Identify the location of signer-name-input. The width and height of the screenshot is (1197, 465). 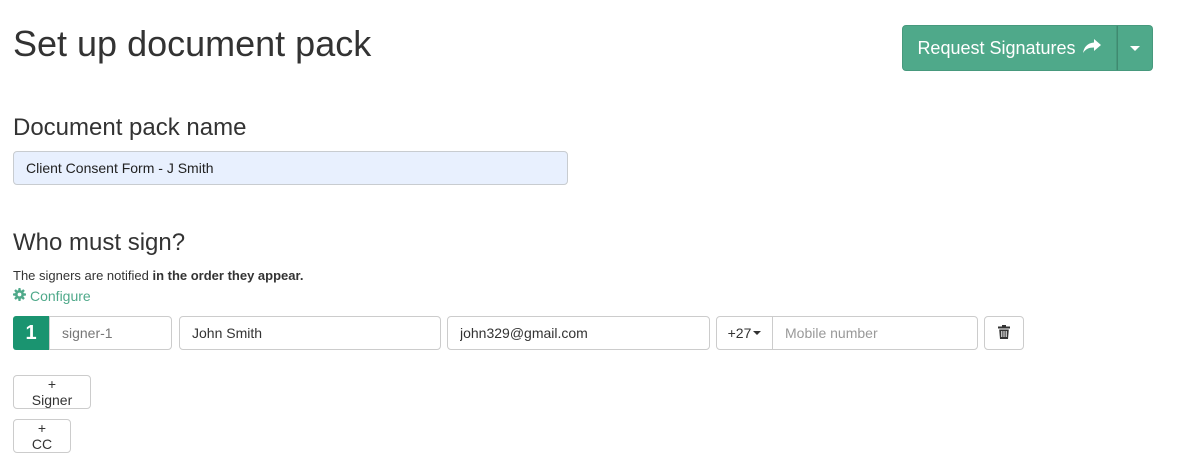
(310, 333).